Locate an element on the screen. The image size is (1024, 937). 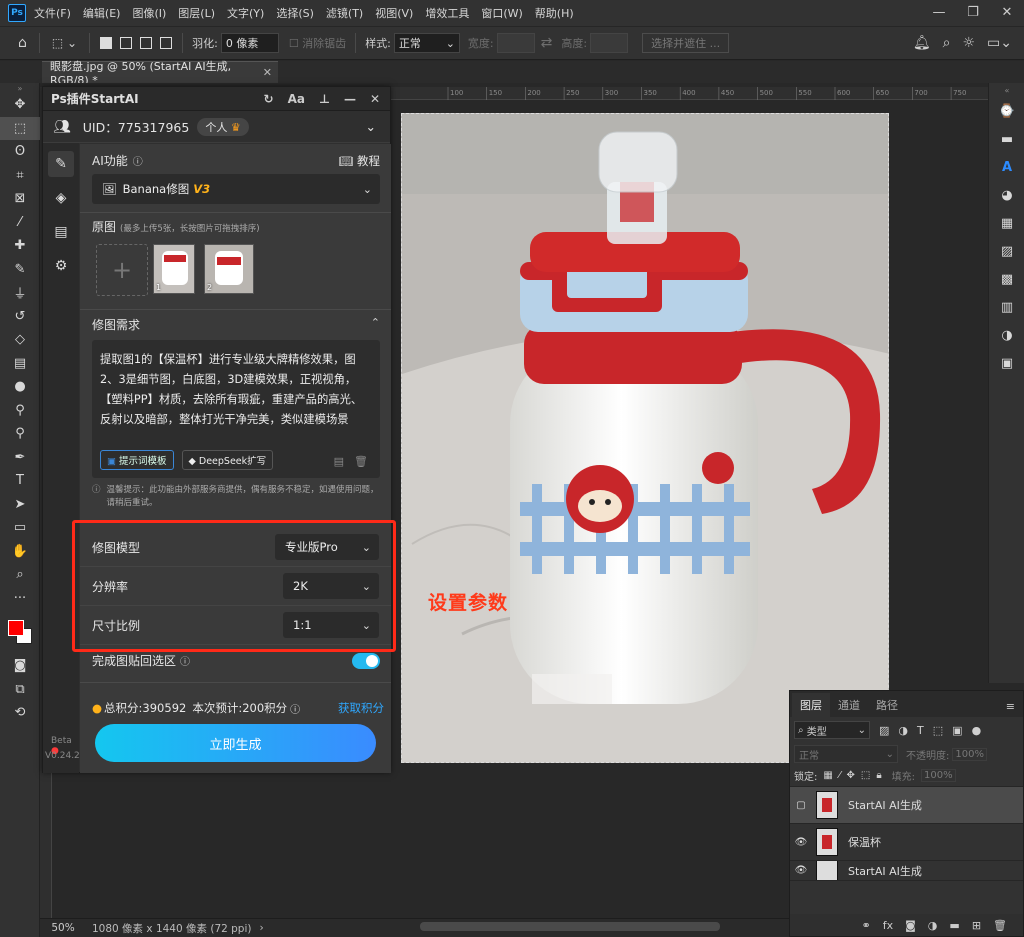
fill-value: 100% is located at coordinates (938, 775).